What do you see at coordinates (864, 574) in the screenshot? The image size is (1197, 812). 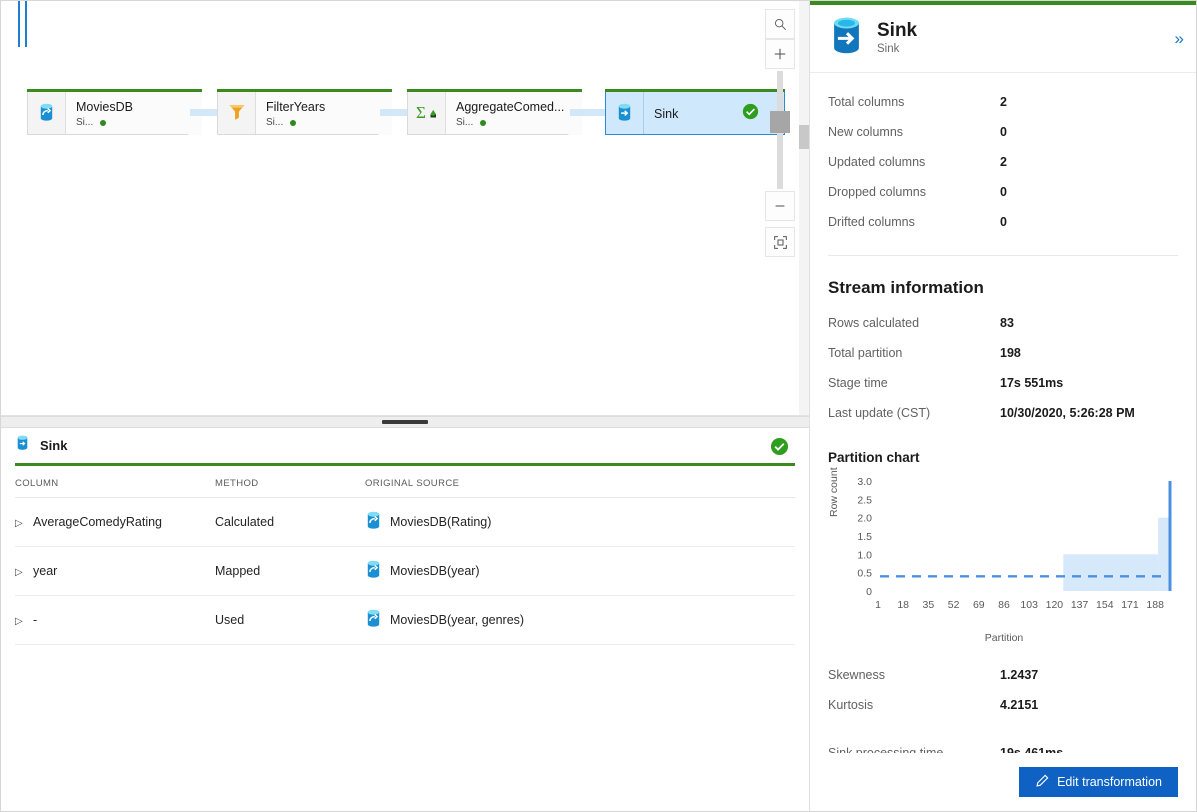 I see `chart-y-tick: 0.5` at bounding box center [864, 574].